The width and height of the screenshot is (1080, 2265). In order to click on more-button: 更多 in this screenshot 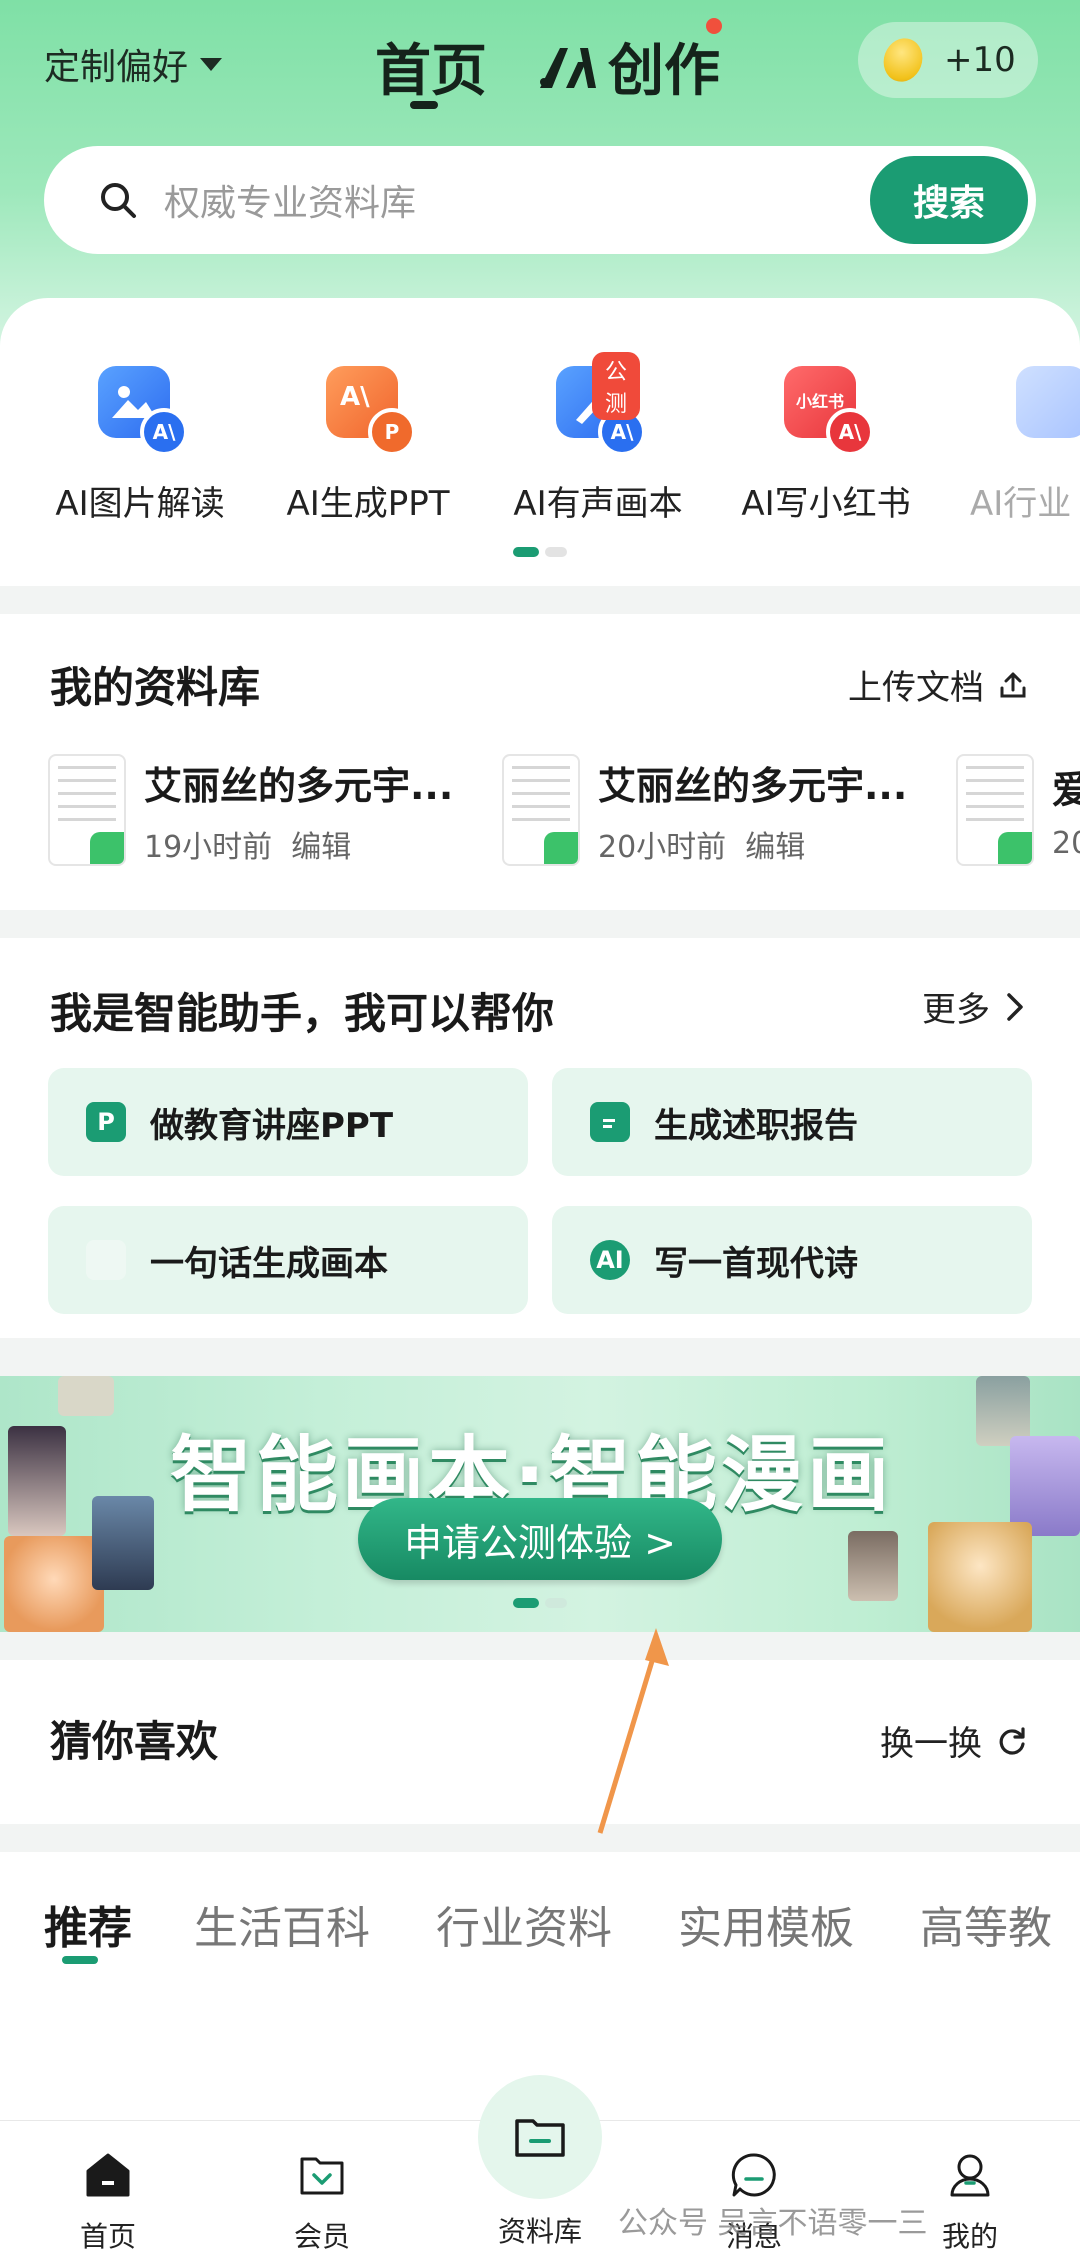, I will do `click(973, 1006)`.